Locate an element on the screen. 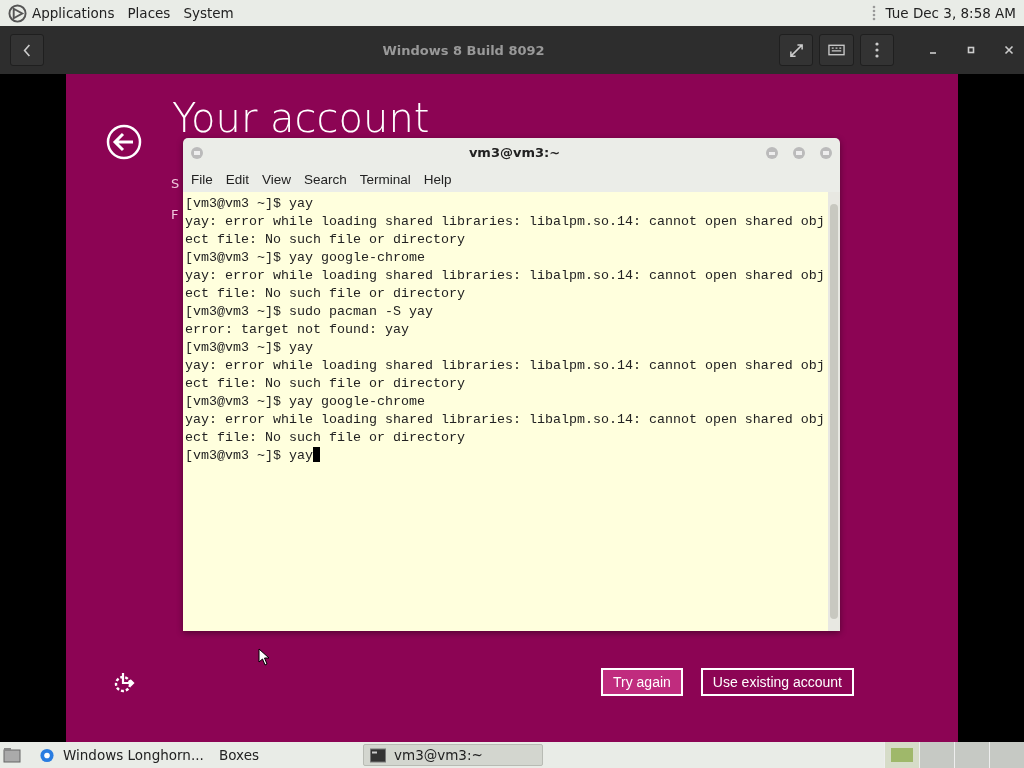 Image resolution: width=1024 pixels, height=768 pixels. clock: Tue Dec 3, 8:58 AM is located at coordinates (950, 13).